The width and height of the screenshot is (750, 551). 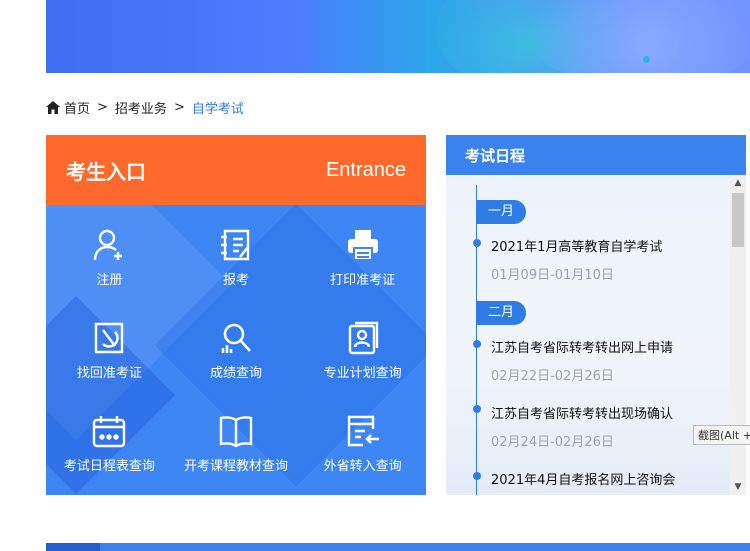 I want to click on breadcrumb-current: 自学考试, so click(x=217, y=109).